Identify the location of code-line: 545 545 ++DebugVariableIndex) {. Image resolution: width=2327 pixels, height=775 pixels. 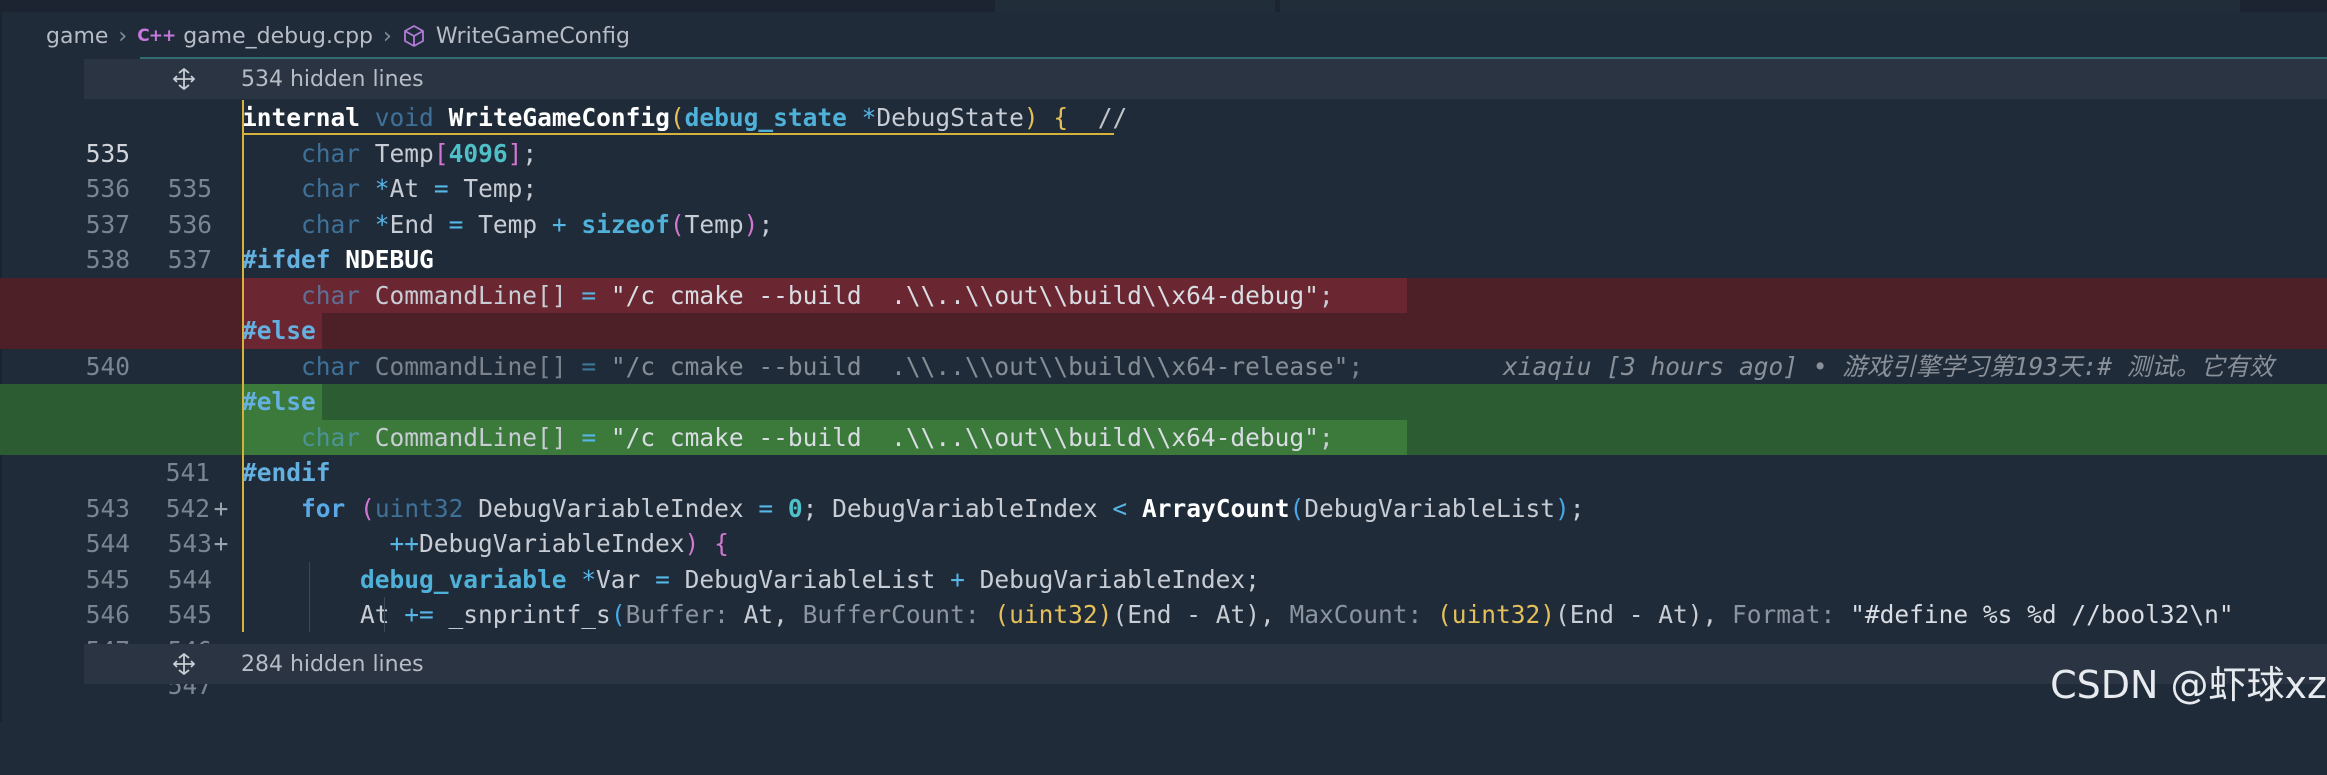
(1163, 577).